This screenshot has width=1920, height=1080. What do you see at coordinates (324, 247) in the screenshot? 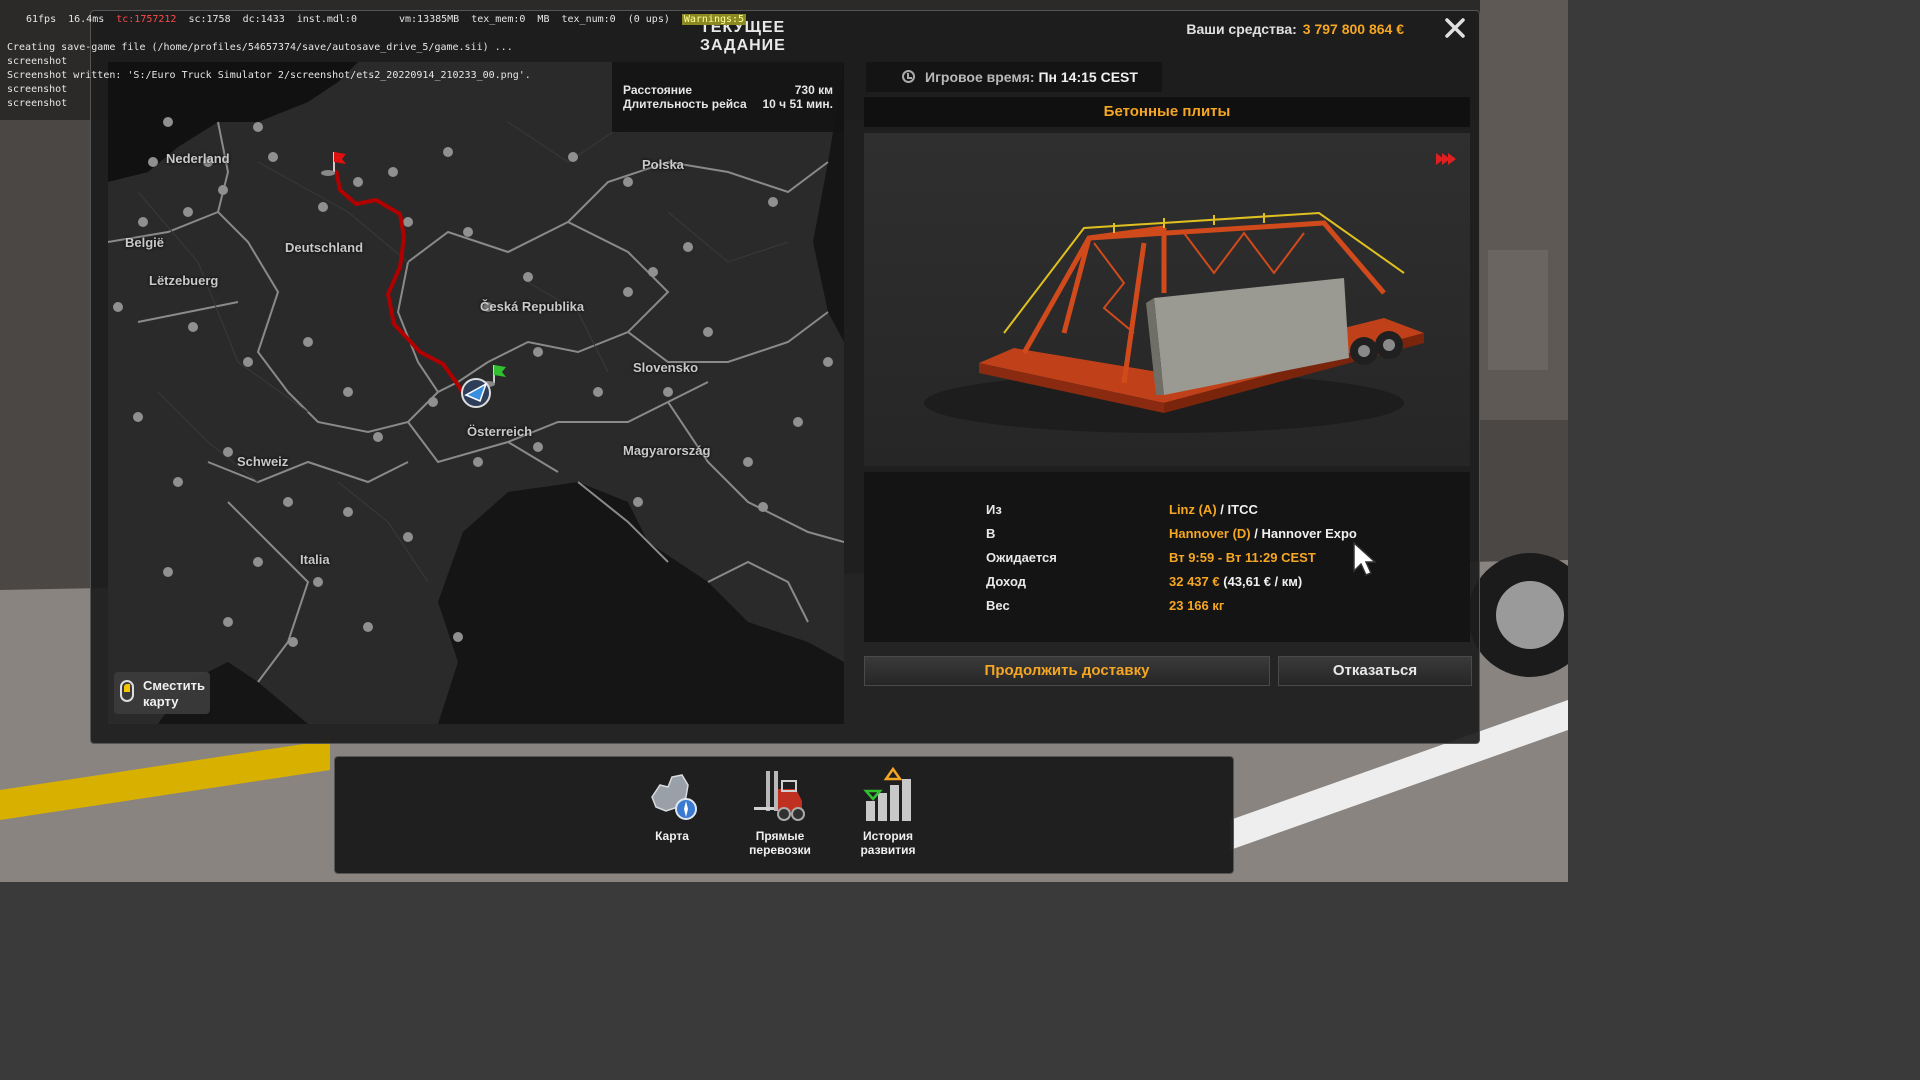
I see `country-label: Deutschland` at bounding box center [324, 247].